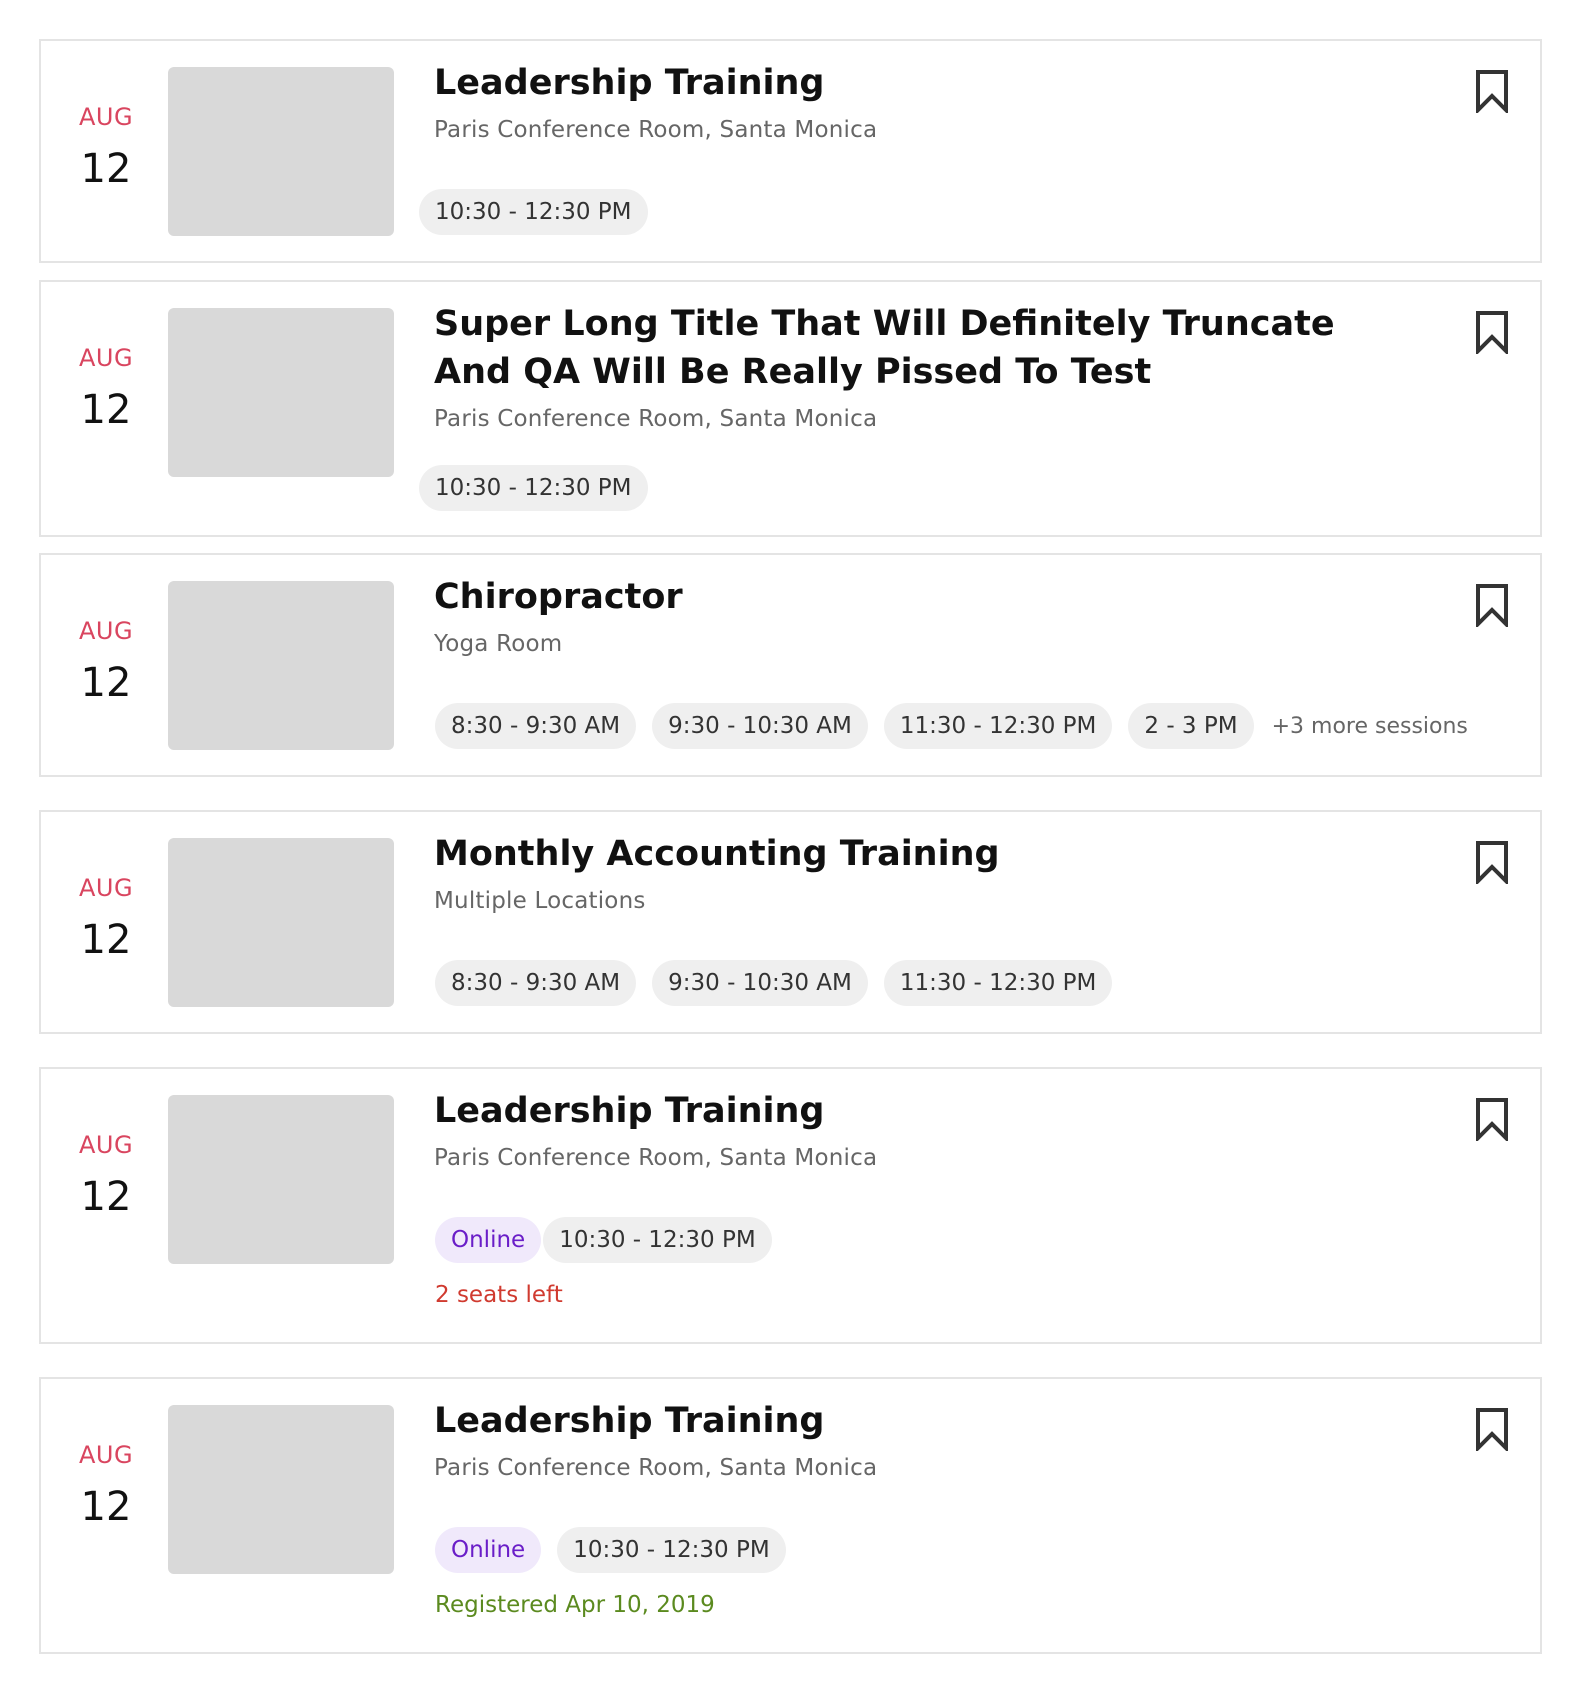  Describe the element at coordinates (1191, 726) in the screenshot. I see `session-pill: 2 - 3 PM` at that location.